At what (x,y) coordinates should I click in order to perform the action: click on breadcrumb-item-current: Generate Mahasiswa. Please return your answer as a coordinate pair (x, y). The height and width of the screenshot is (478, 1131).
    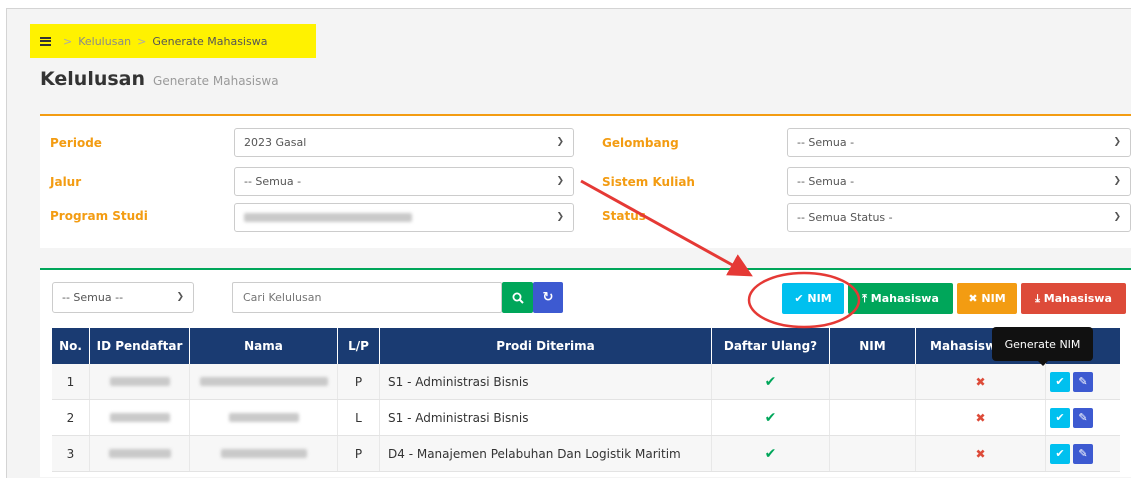
    Looking at the image, I should click on (210, 41).